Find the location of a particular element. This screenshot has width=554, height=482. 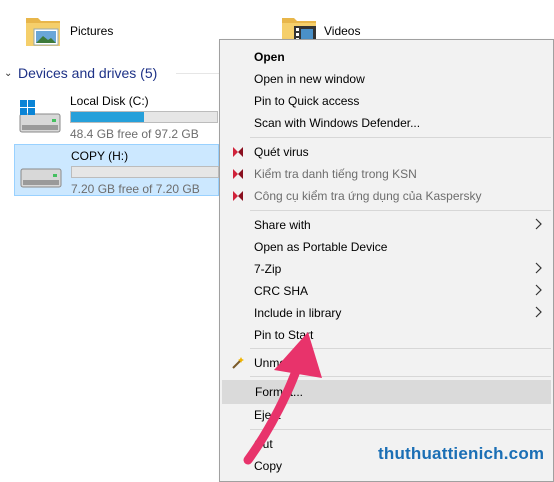

menu-item-open: Open is located at coordinates (386, 57).